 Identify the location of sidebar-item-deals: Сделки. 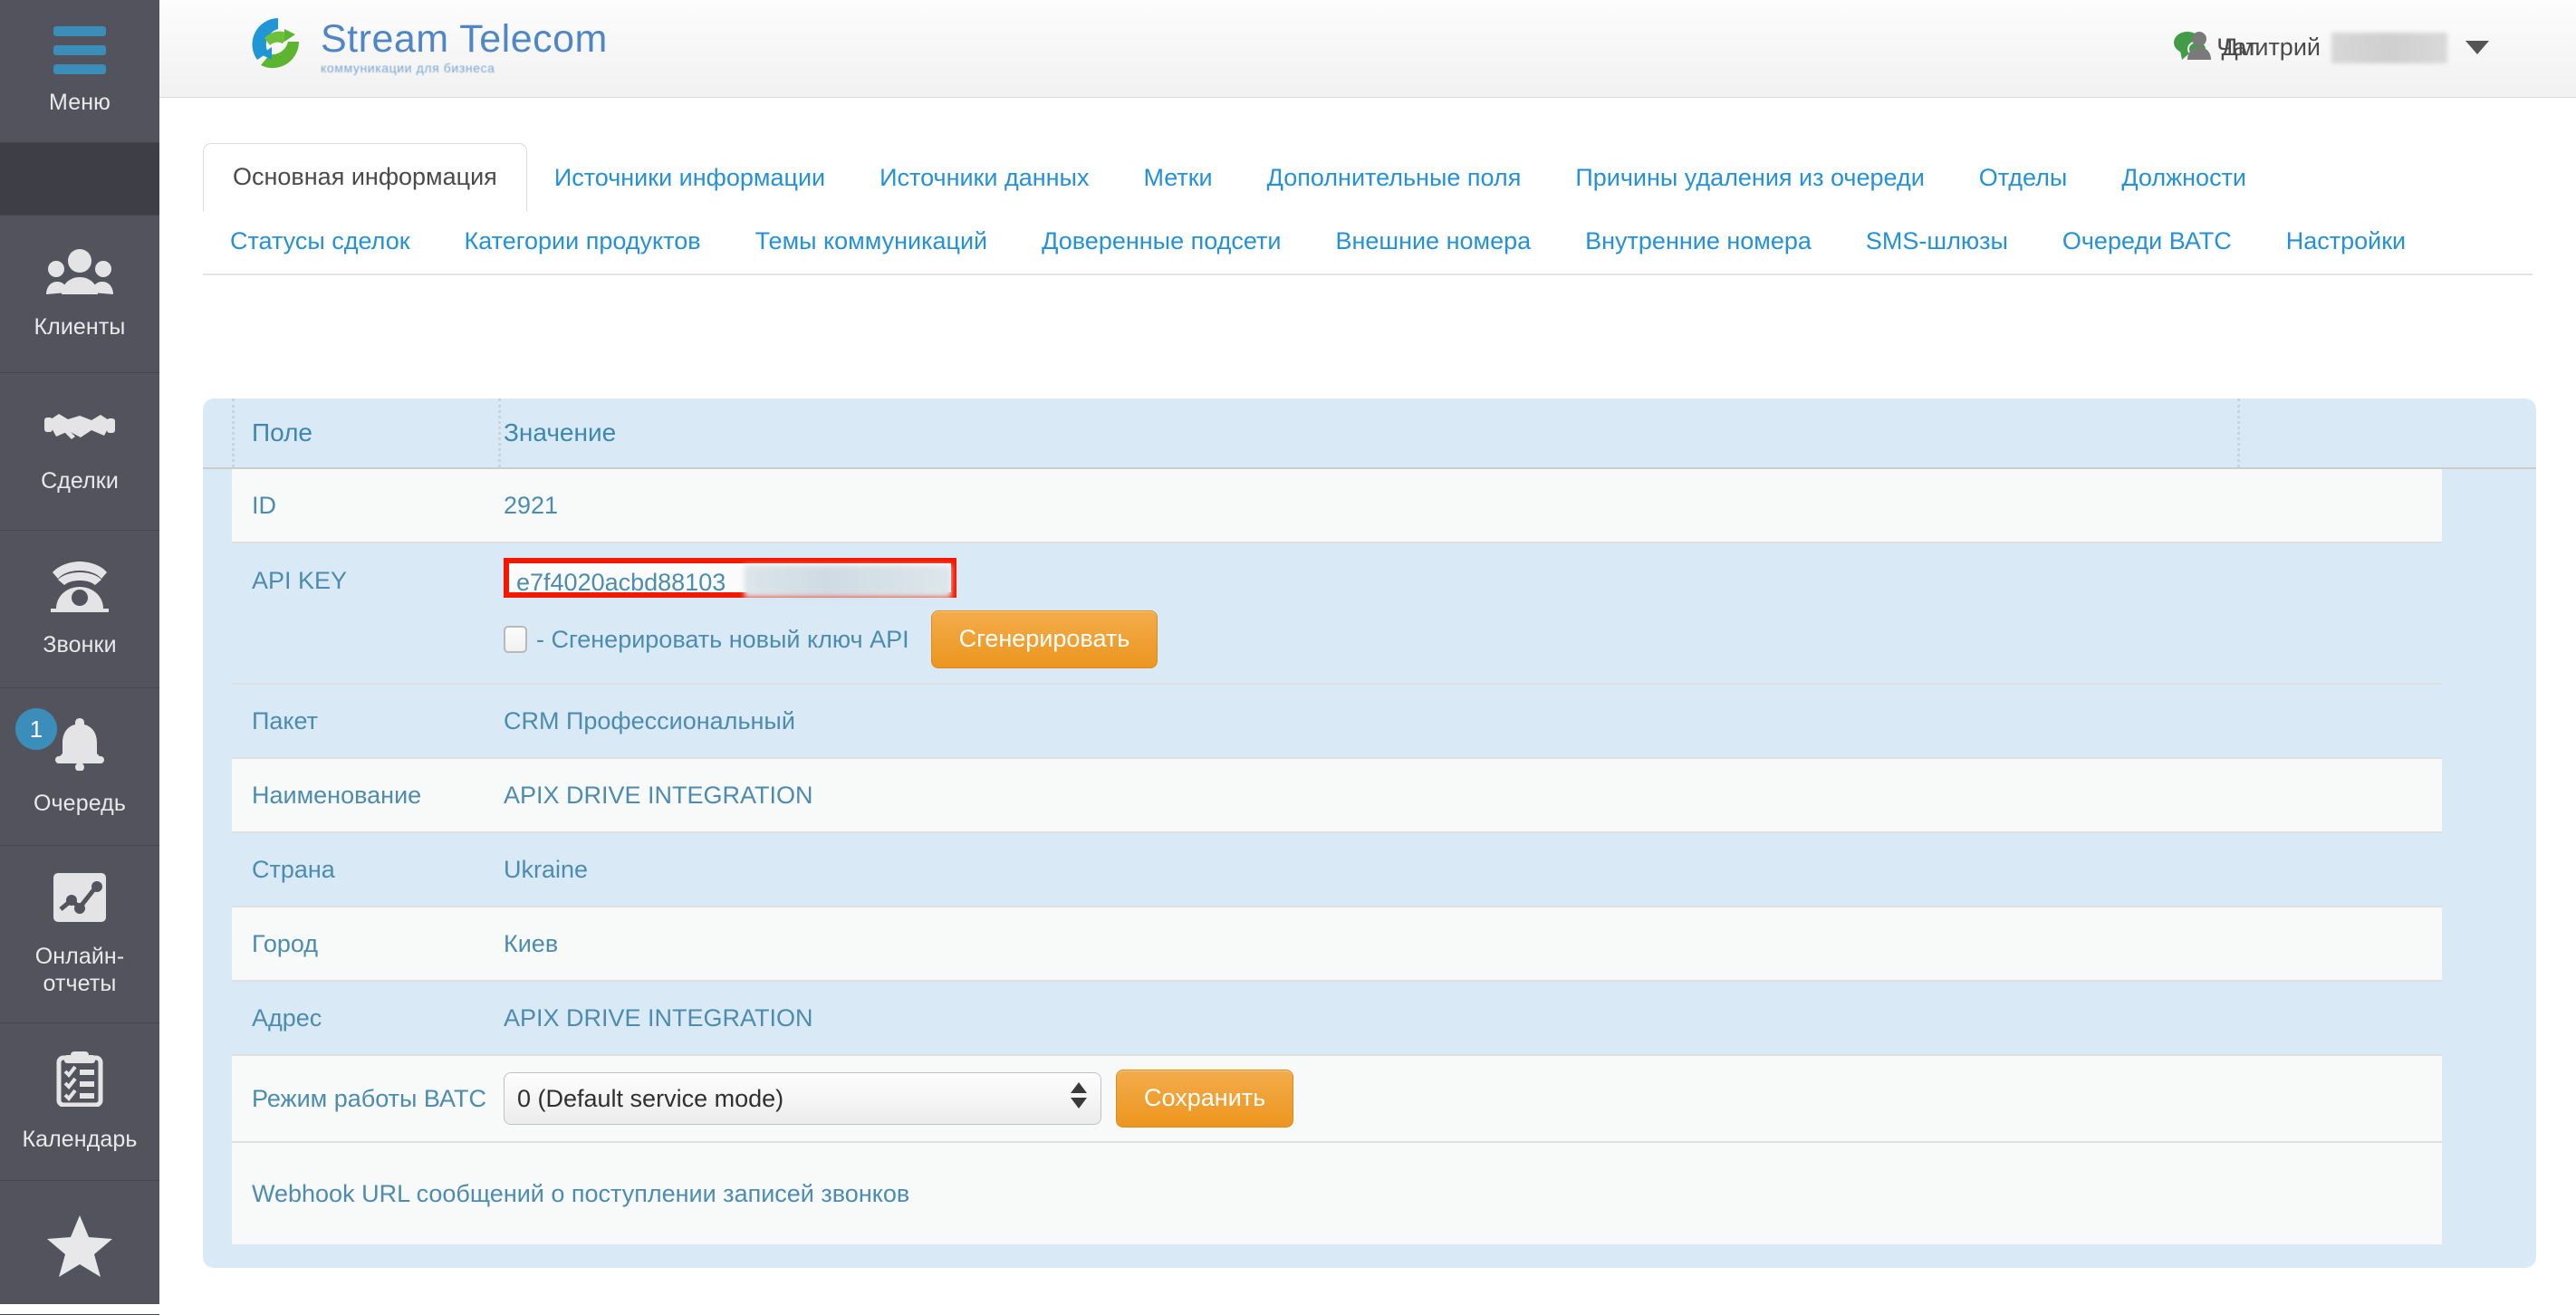
(79, 452).